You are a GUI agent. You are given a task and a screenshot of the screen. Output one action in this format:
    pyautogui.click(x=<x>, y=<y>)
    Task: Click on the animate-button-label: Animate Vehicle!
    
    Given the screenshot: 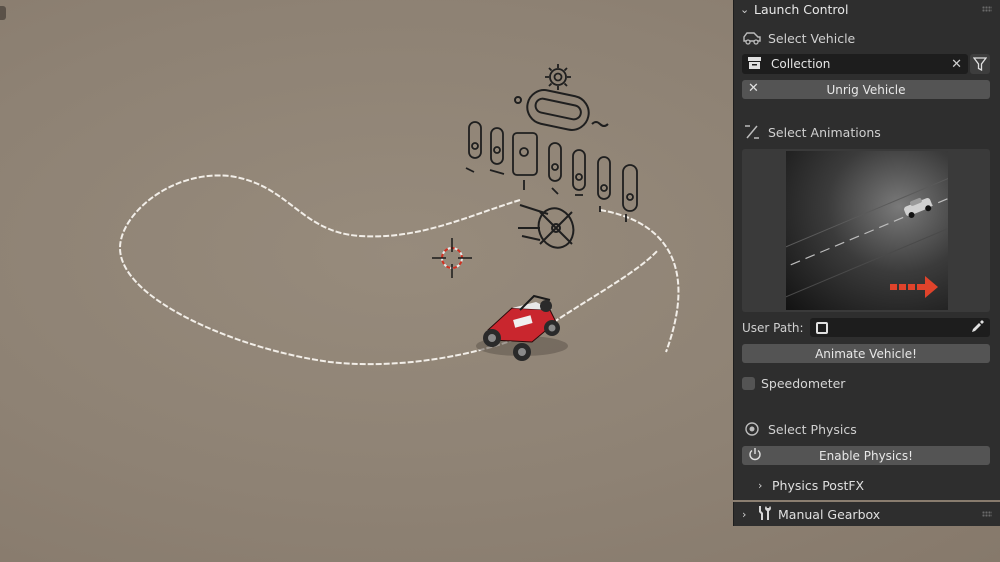 What is the action you would take?
    pyautogui.click(x=866, y=353)
    